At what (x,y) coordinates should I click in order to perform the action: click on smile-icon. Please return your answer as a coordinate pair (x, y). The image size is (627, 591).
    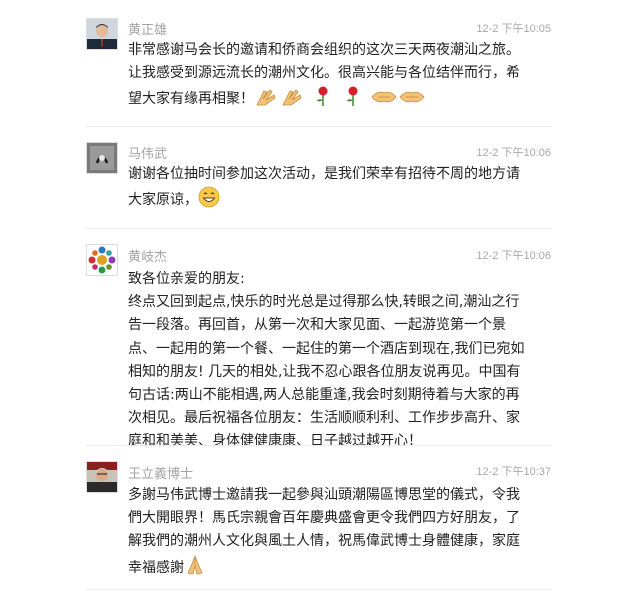
    Looking at the image, I should click on (209, 201).